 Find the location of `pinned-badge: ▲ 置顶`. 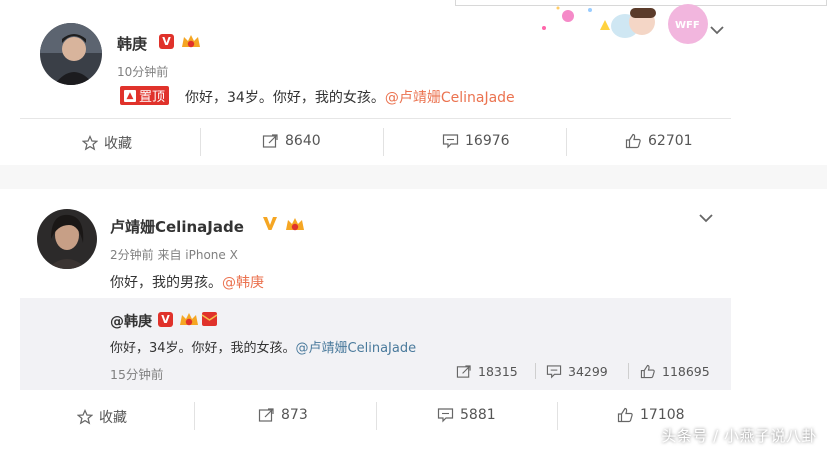

pinned-badge: ▲ 置顶 is located at coordinates (145, 95).